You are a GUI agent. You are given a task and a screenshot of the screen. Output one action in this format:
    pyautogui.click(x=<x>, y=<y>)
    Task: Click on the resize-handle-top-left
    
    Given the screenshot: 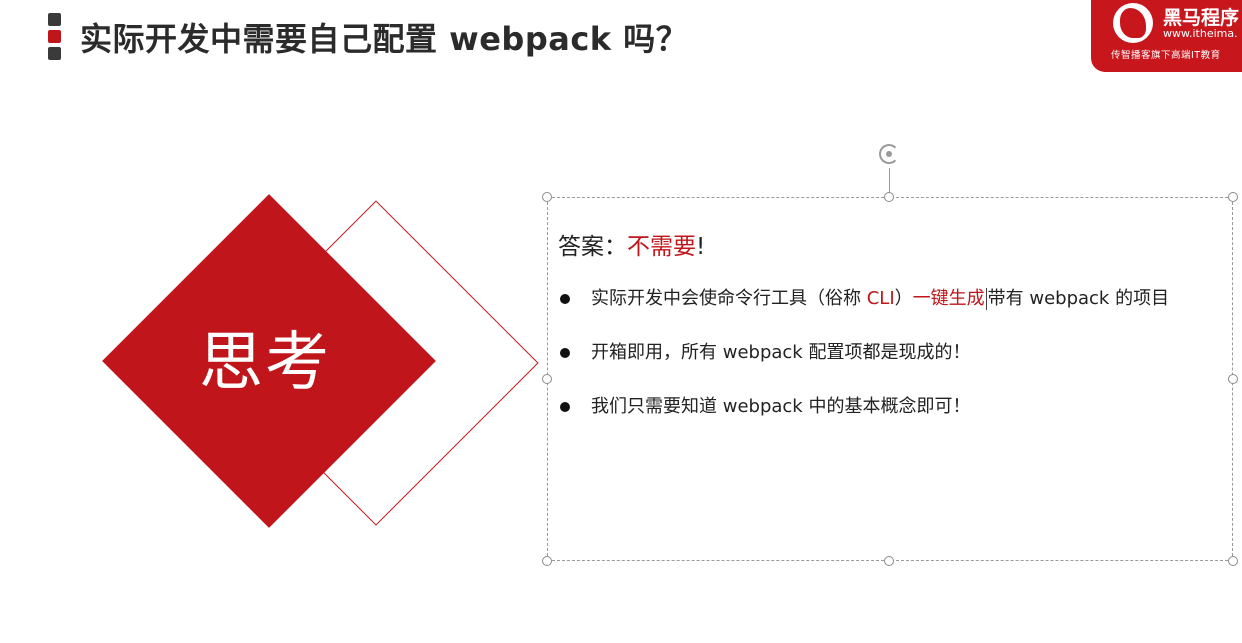 What is the action you would take?
    pyautogui.click(x=547, y=197)
    